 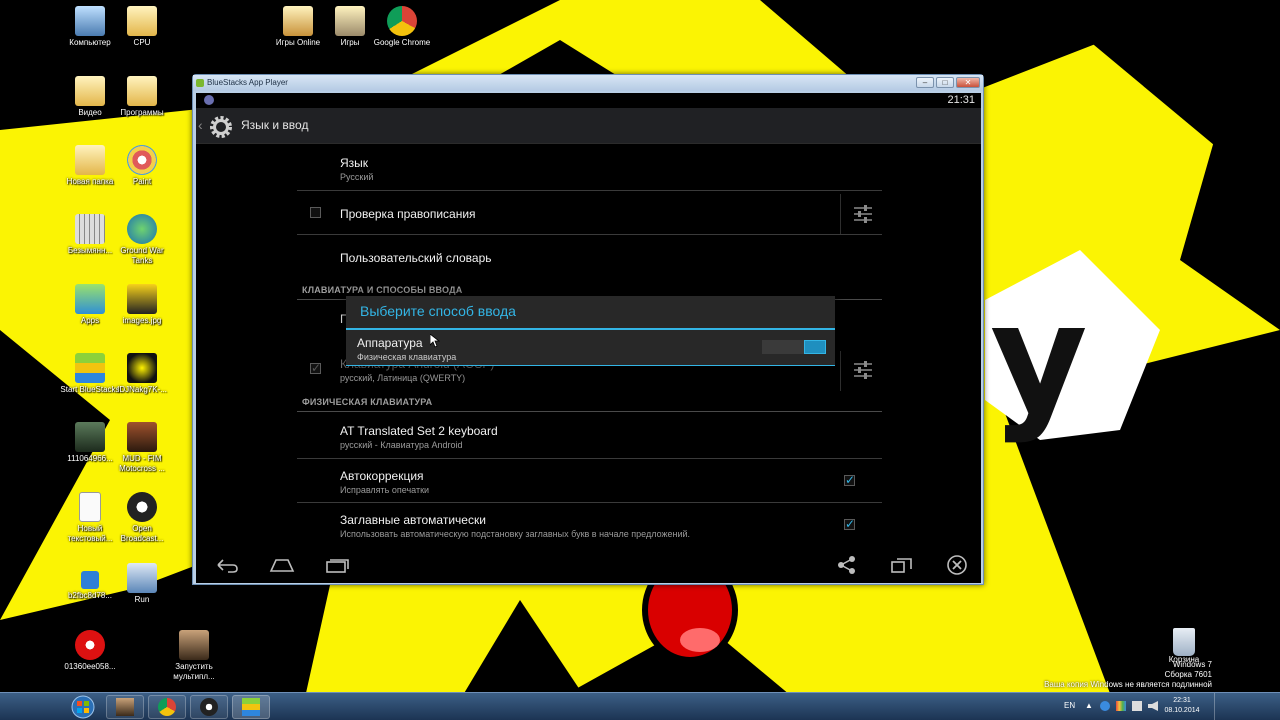 I want to click on desktop-icon-label: CPU, so click(x=142, y=42).